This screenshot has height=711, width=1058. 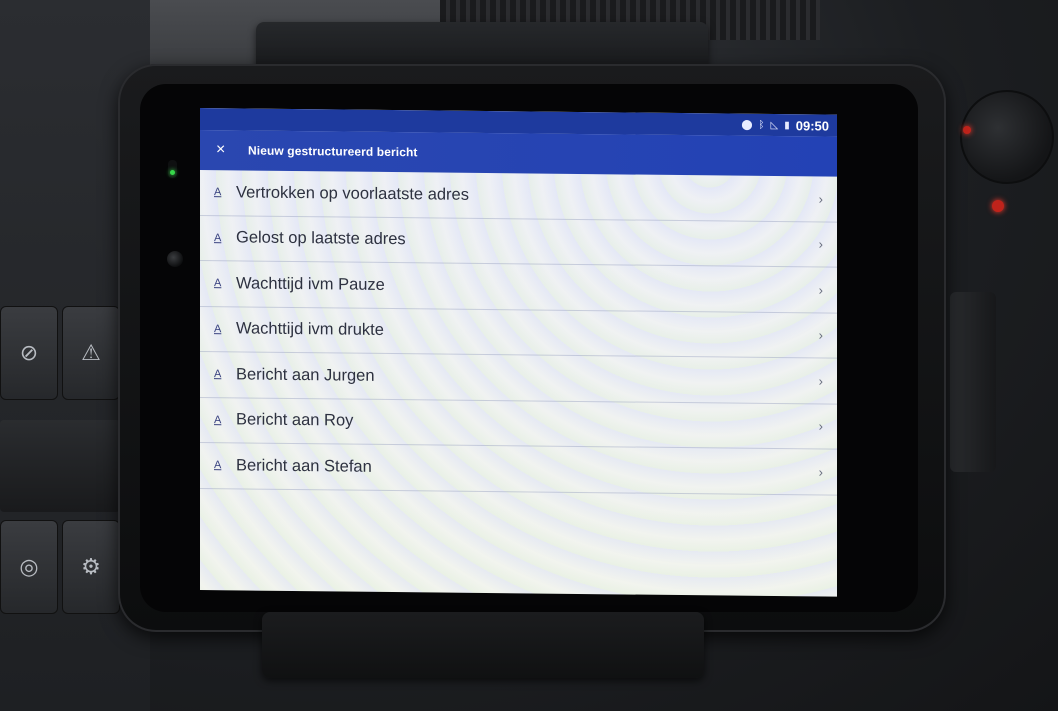 What do you see at coordinates (812, 125) in the screenshot?
I see `status-time: 09:50` at bounding box center [812, 125].